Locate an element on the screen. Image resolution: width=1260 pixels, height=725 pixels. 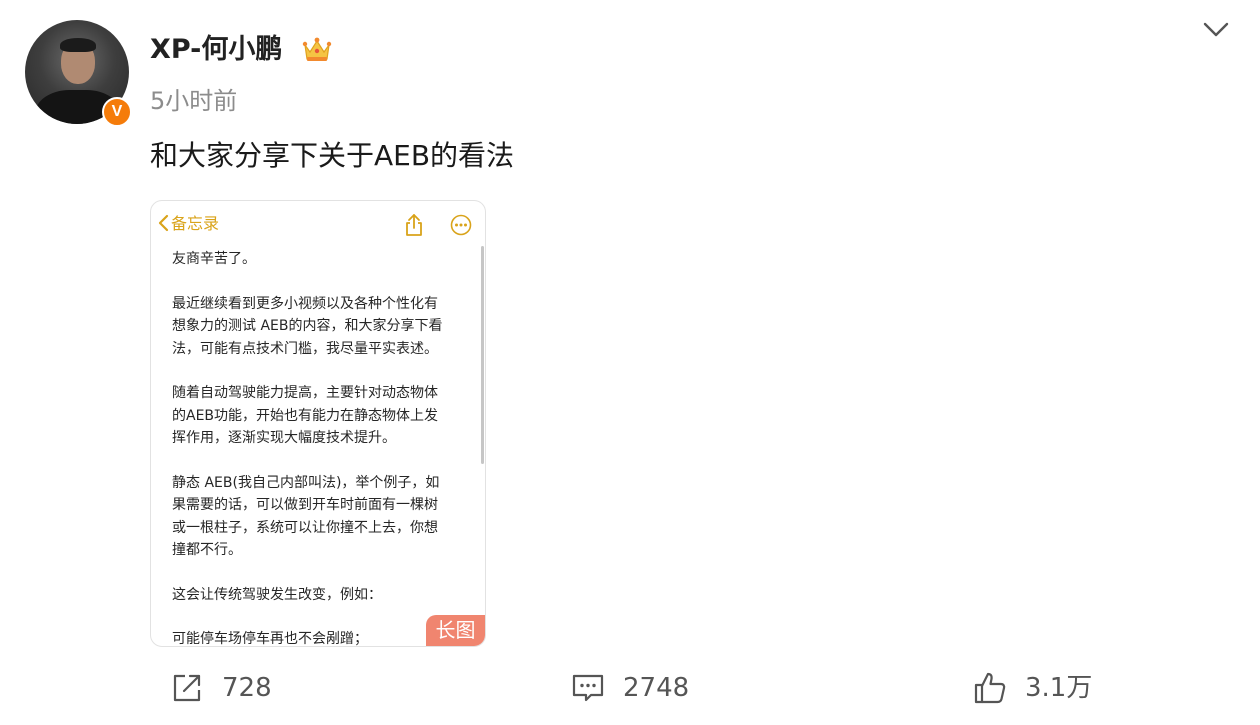
memo-text-line: 果需要的话，可以做到开车时前面有一棵树 is located at coordinates (305, 505).